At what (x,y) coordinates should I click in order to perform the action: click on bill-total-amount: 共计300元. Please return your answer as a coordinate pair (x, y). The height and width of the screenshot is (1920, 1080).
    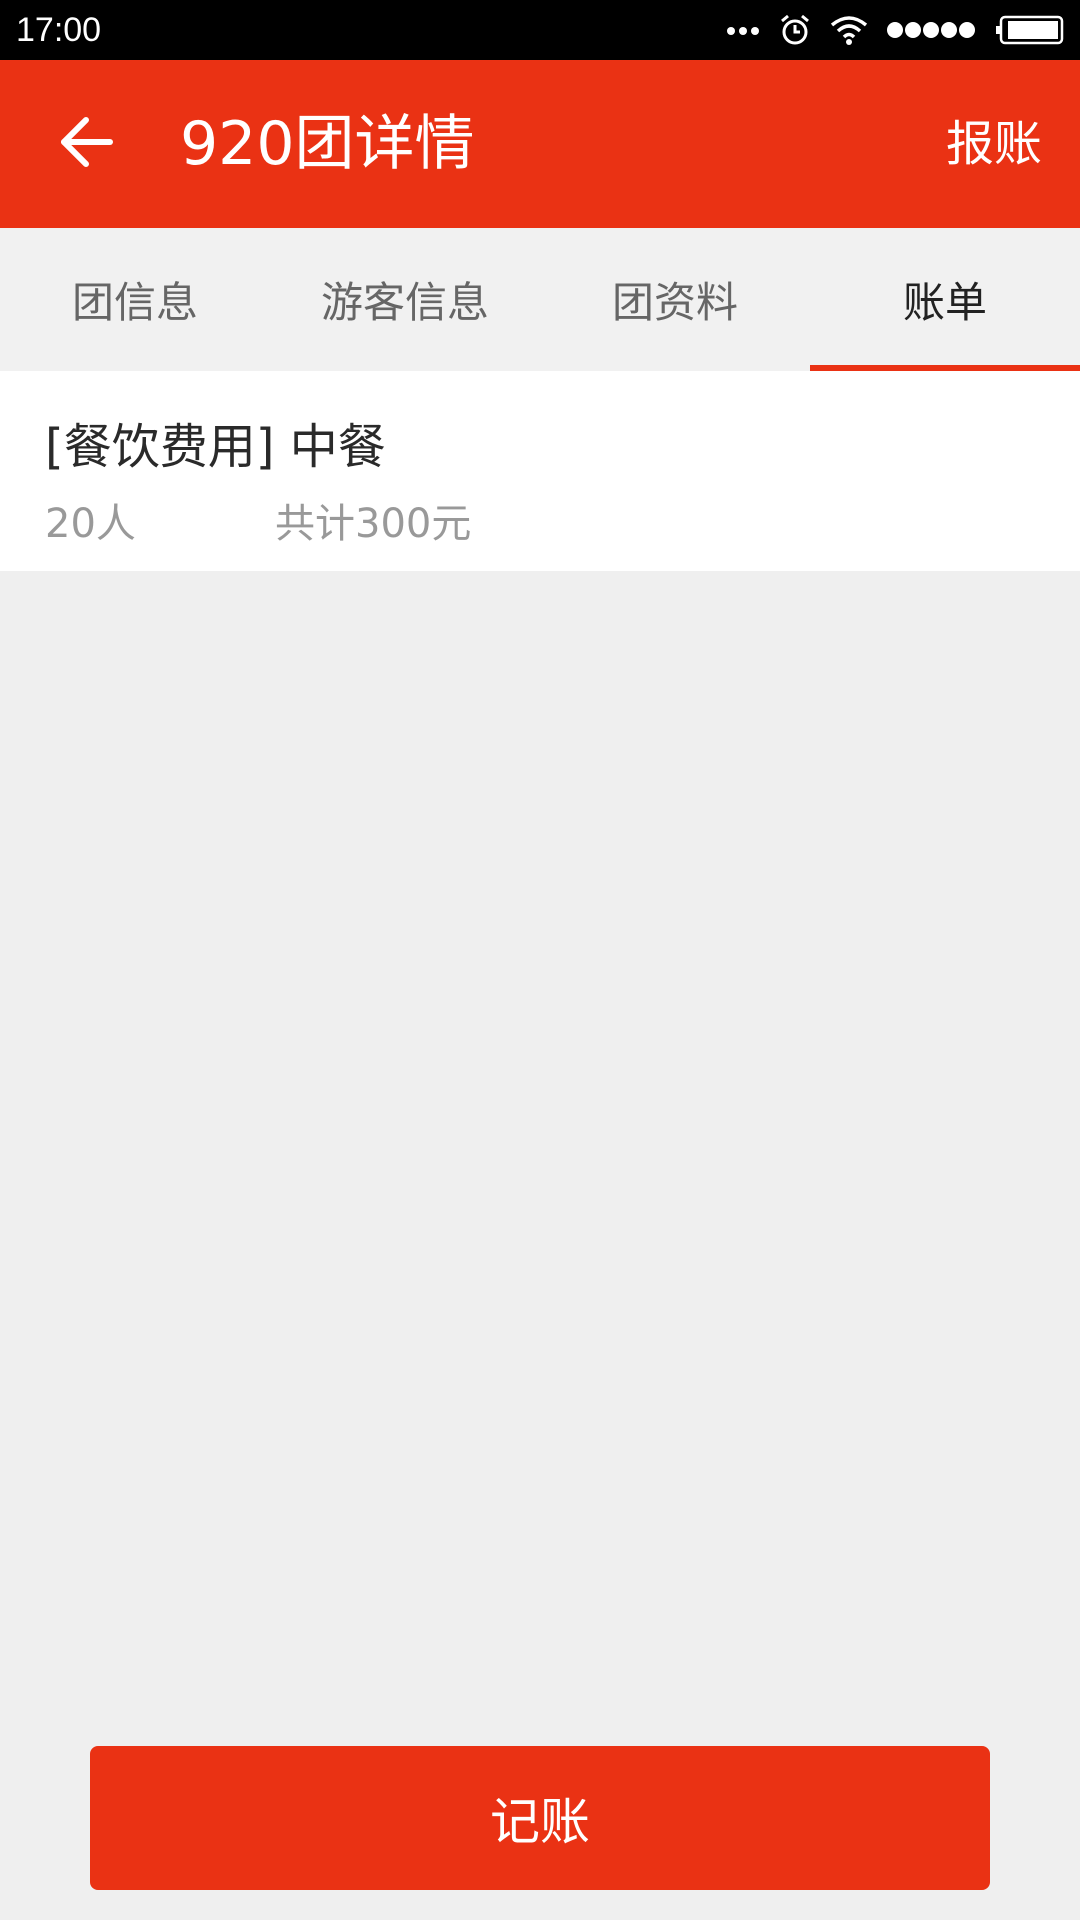
    Looking at the image, I should click on (373, 524).